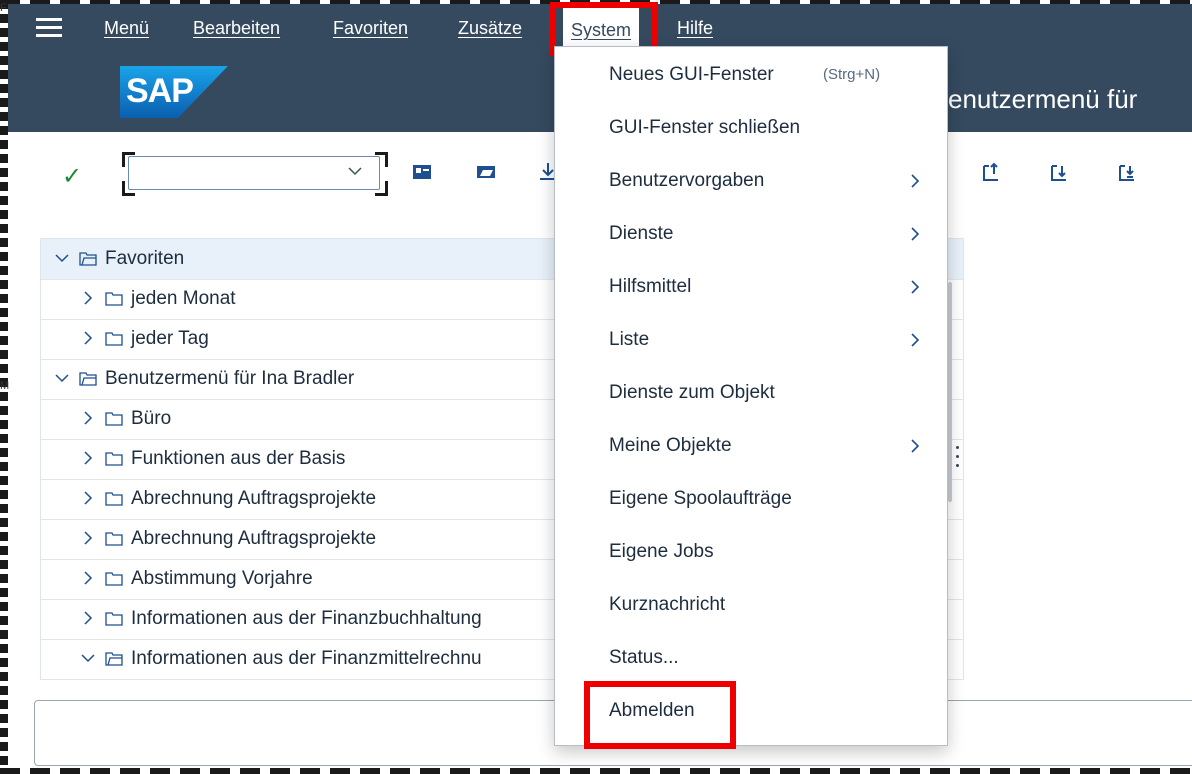 The image size is (1192, 774). I want to click on menu-item-kurznachricht: Kurznachricht, so click(751, 605).